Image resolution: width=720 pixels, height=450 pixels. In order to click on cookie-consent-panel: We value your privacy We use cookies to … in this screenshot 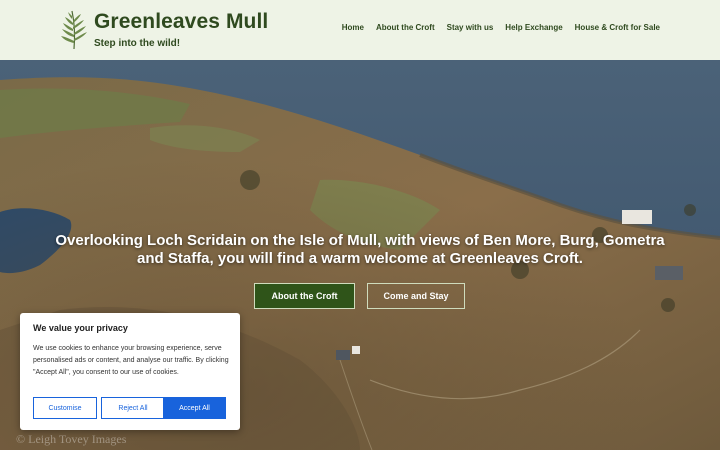, I will do `click(130, 371)`.